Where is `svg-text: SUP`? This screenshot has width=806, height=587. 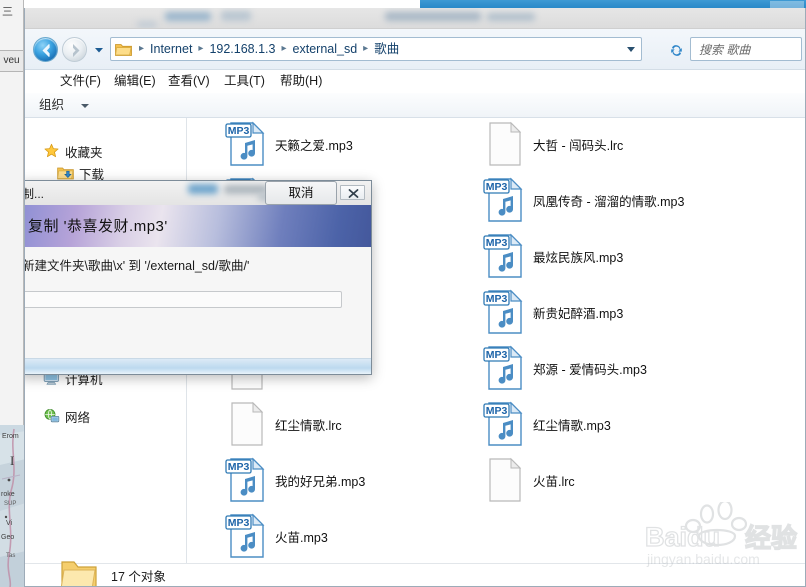
svg-text: SUP is located at coordinates (10, 504).